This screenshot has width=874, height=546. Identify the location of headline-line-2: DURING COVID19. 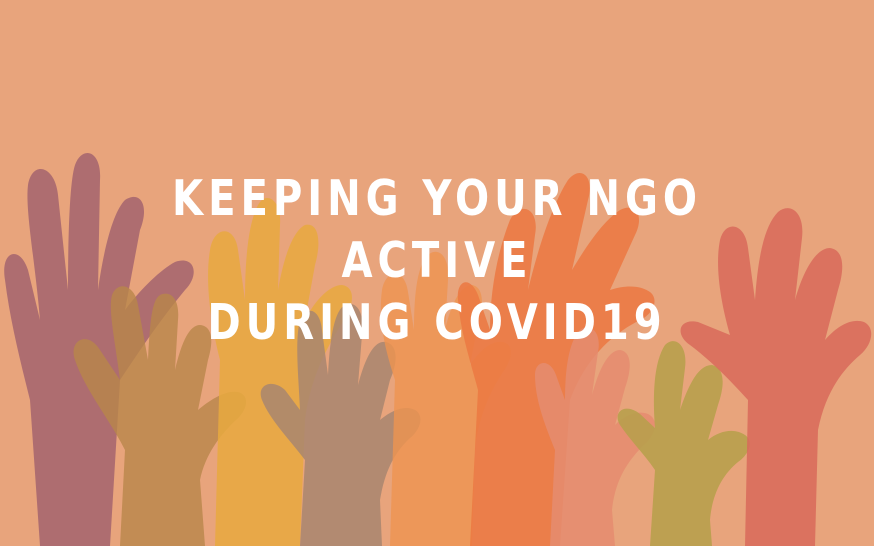
(437, 322).